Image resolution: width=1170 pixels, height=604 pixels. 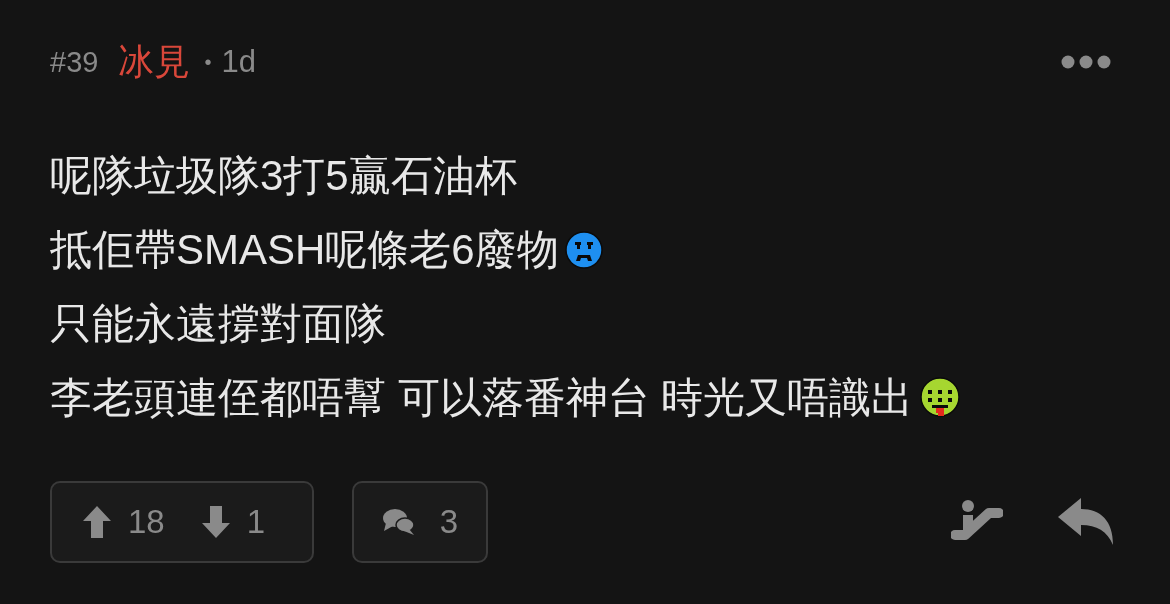 What do you see at coordinates (940, 398) in the screenshot?
I see `sick-face-icon` at bounding box center [940, 398].